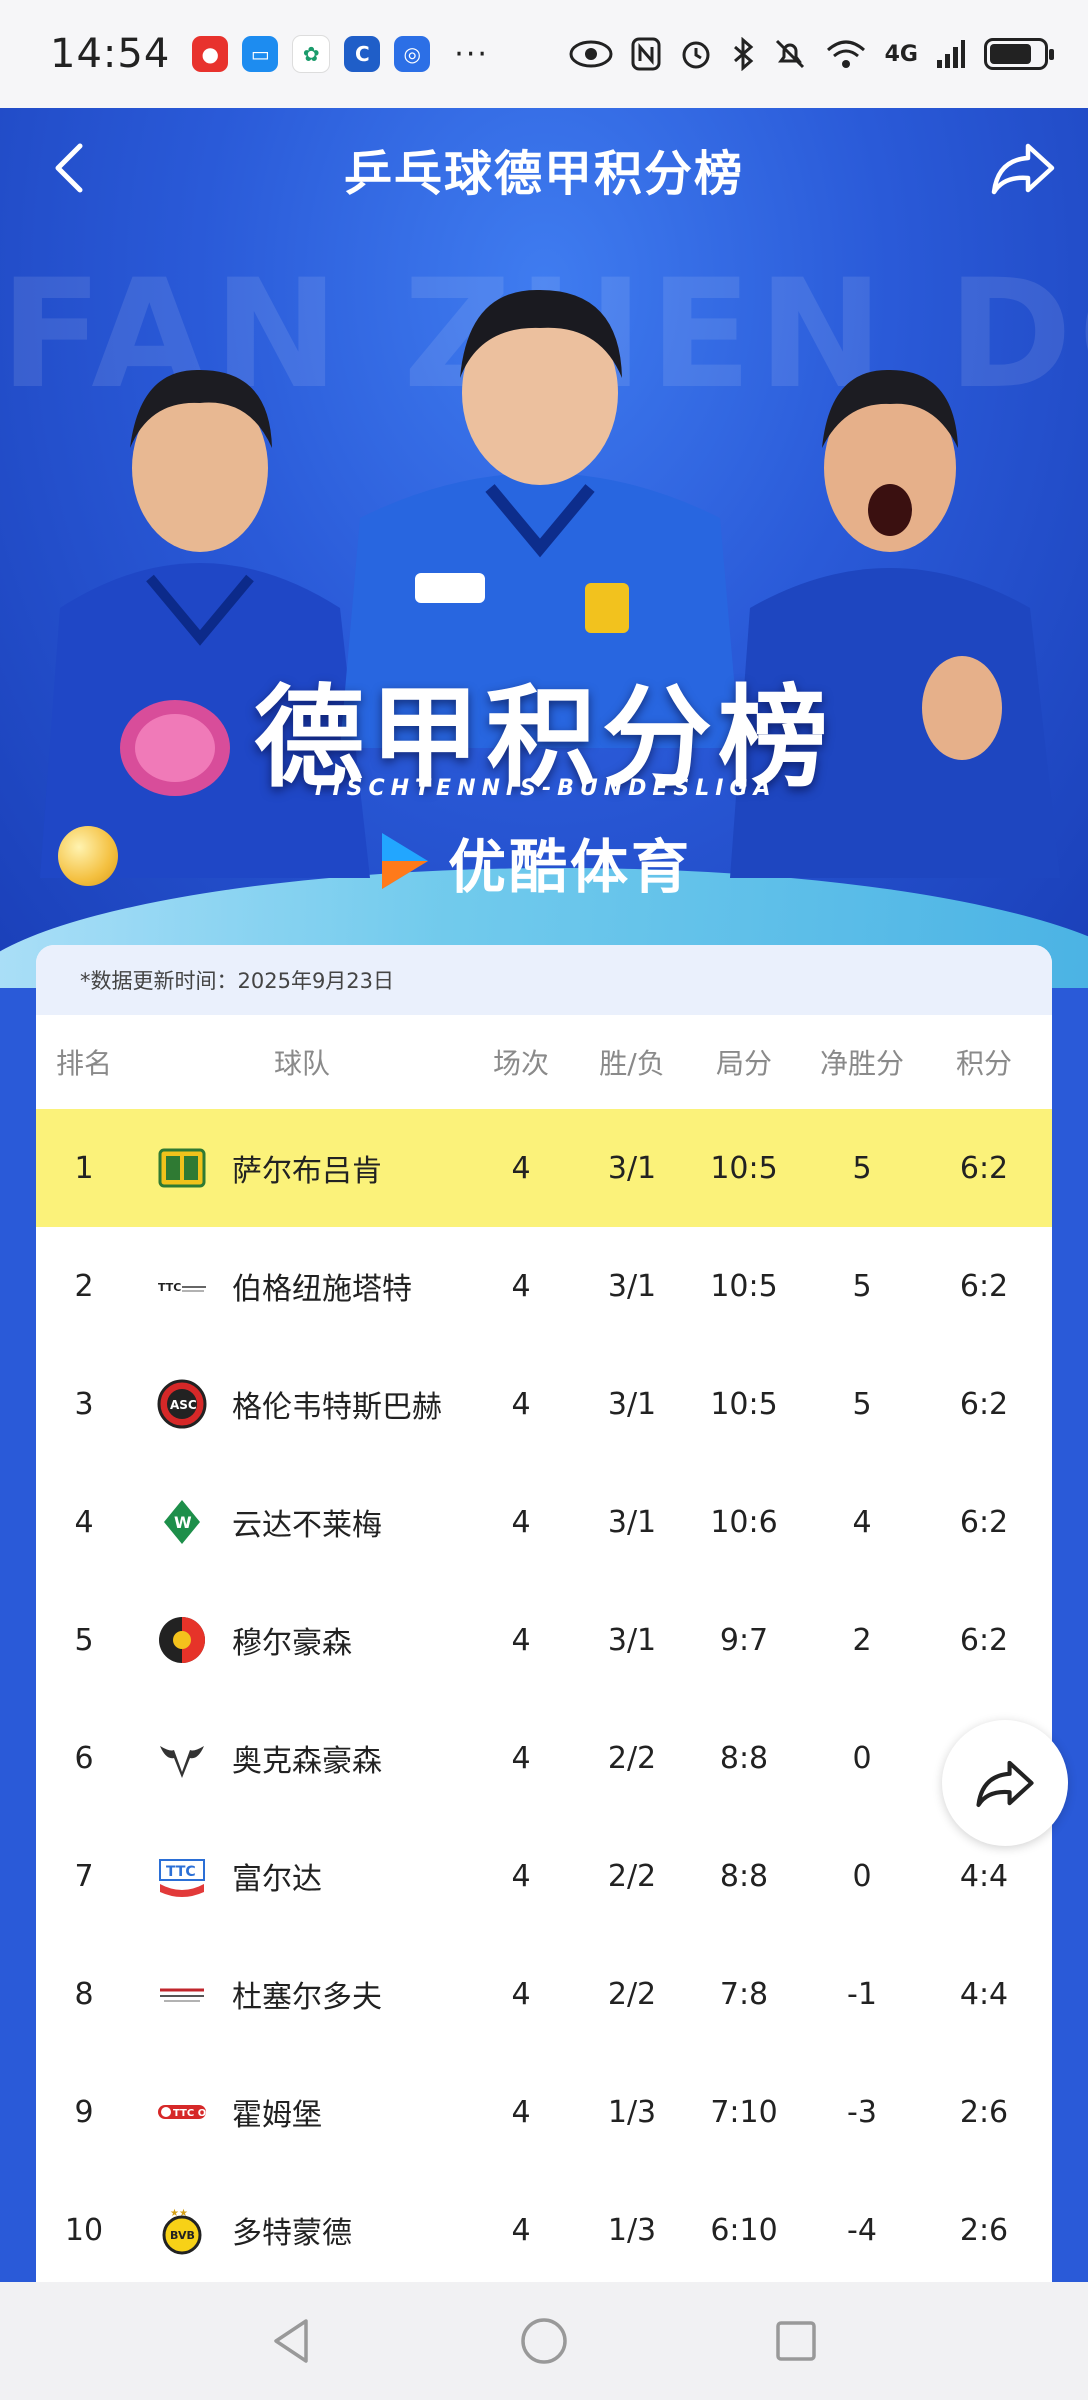  I want to click on svg-text: W, so click(183, 1522).